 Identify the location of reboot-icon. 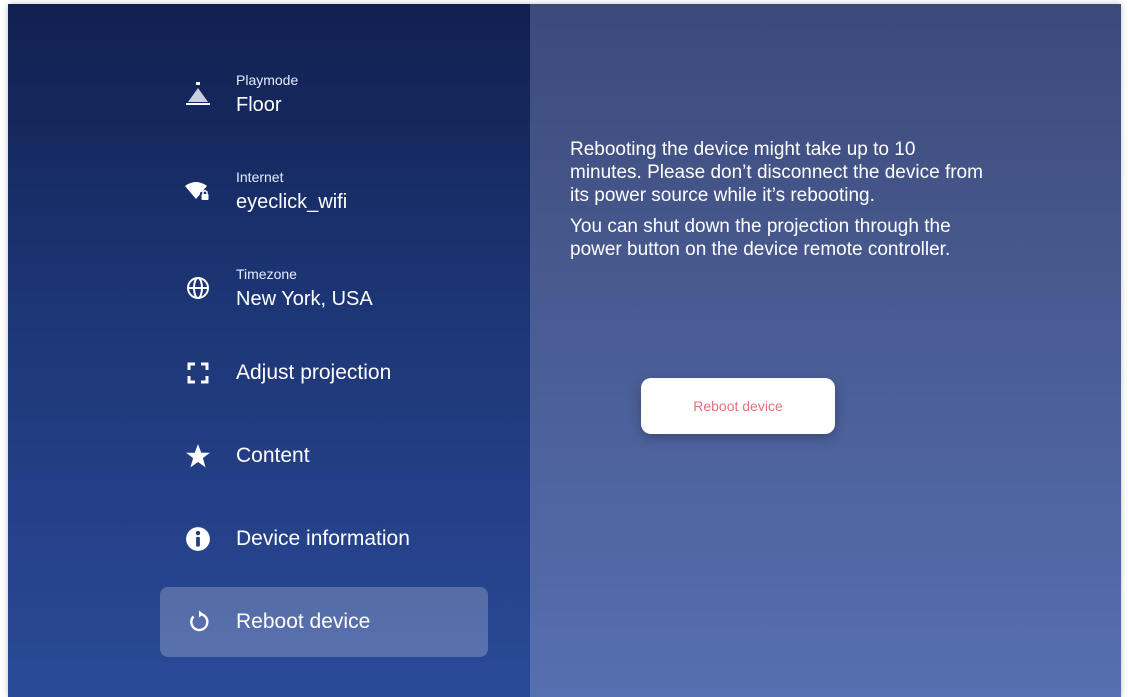
(198, 622).